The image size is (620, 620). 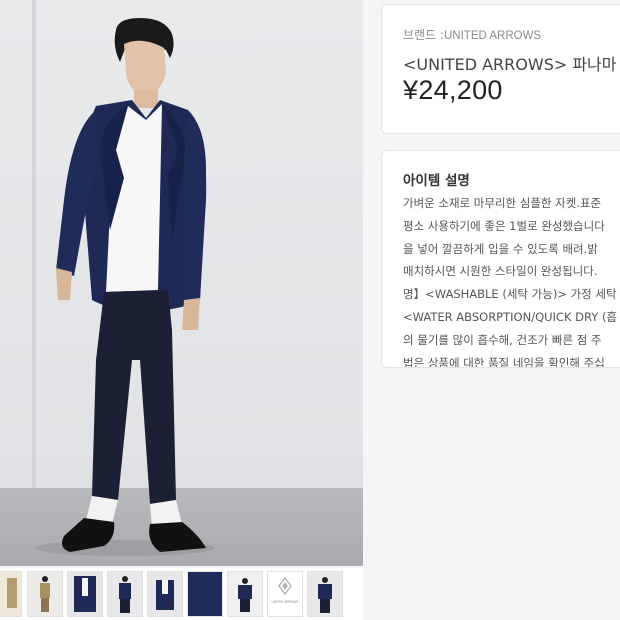 I want to click on thumbnail-6-image, so click(x=205, y=594).